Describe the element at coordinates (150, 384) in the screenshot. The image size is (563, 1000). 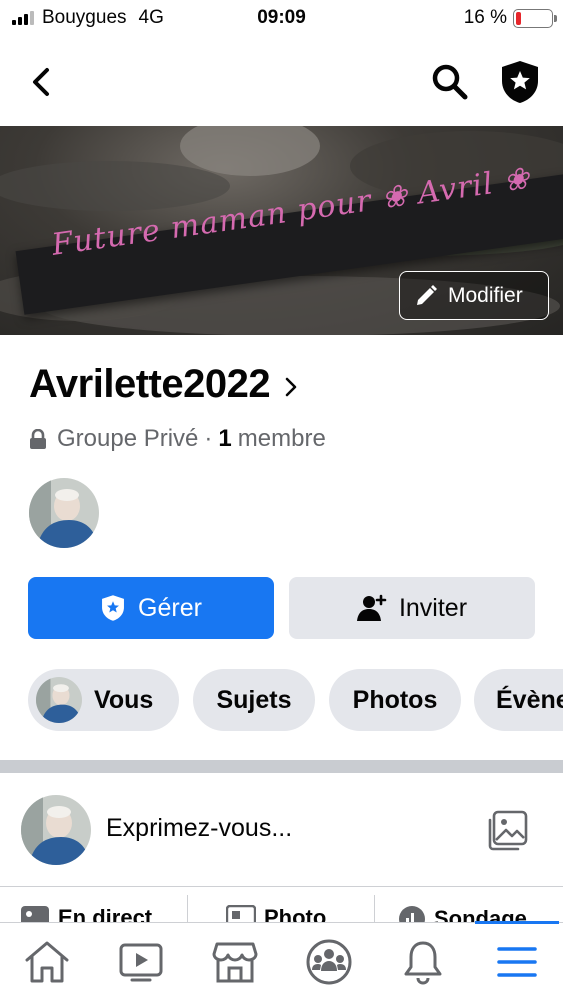
I see `group-name: Avrilette2022` at that location.